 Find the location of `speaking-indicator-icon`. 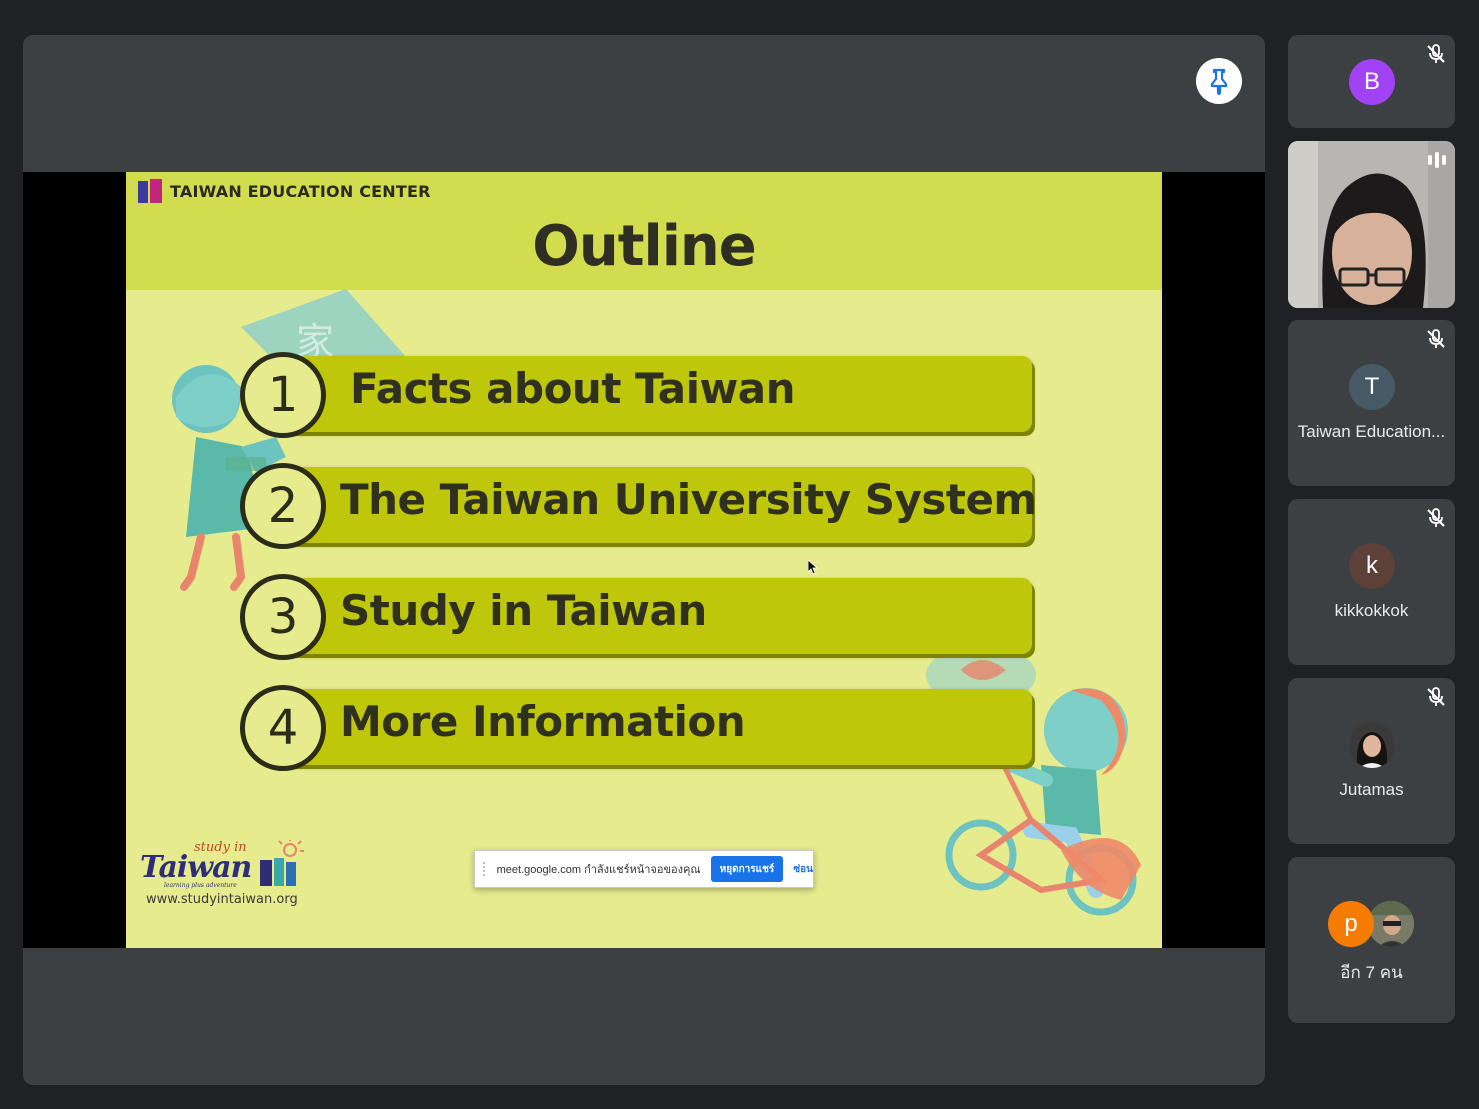

speaking-indicator-icon is located at coordinates (1437, 160).